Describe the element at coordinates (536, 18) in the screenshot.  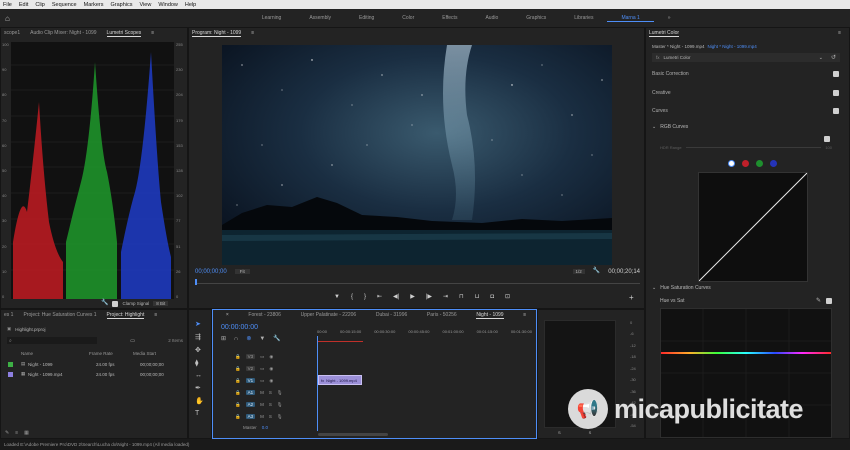
I see `workspace-graphics: Graphics` at that location.